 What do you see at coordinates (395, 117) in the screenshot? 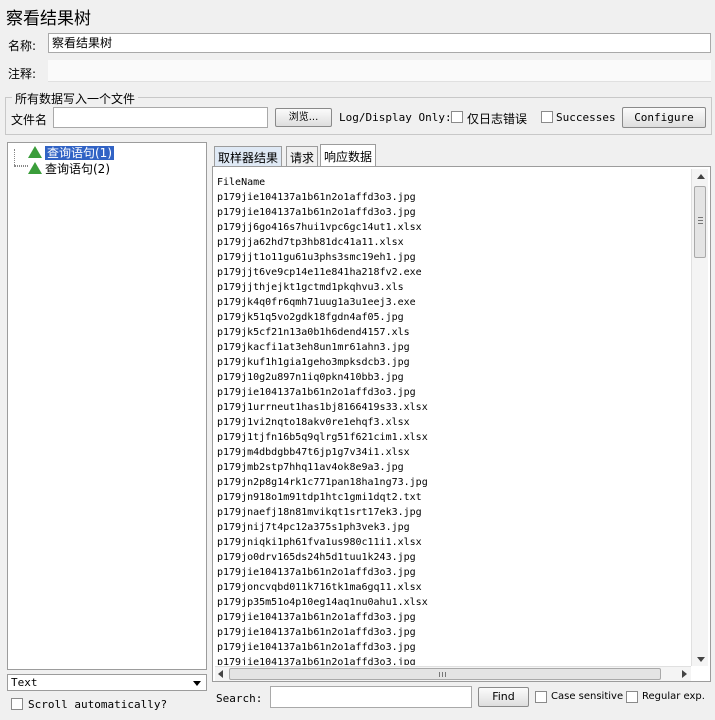
I see `log-display-label: Log/Display Only:` at bounding box center [395, 117].